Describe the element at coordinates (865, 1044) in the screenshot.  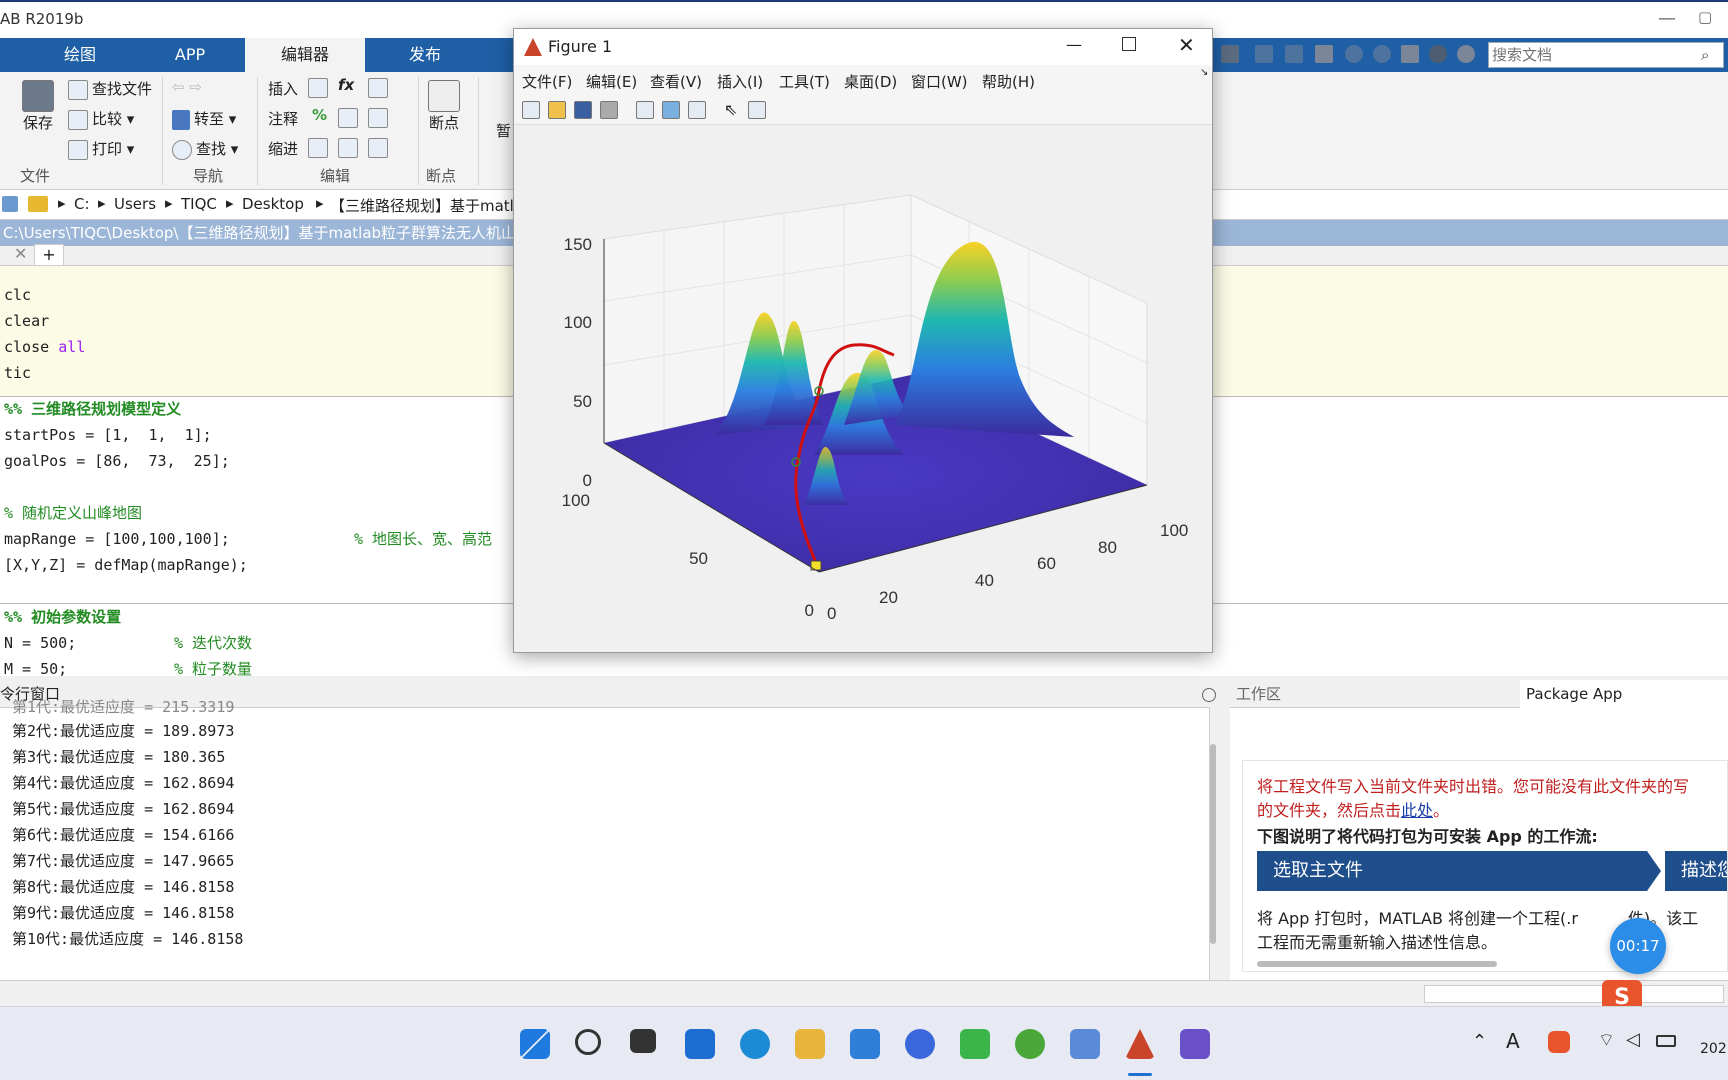
I see `mail-icon` at that location.